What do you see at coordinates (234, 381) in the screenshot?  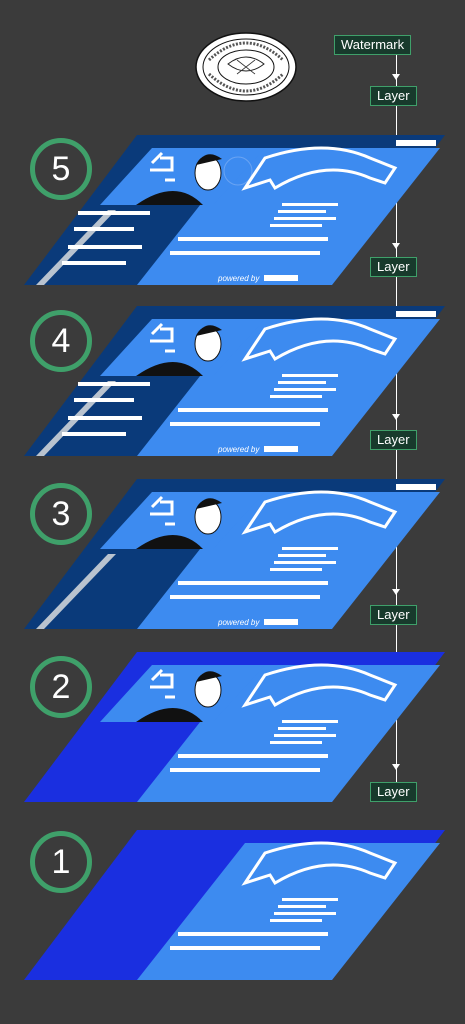 I see `layer-4-card: powered by` at bounding box center [234, 381].